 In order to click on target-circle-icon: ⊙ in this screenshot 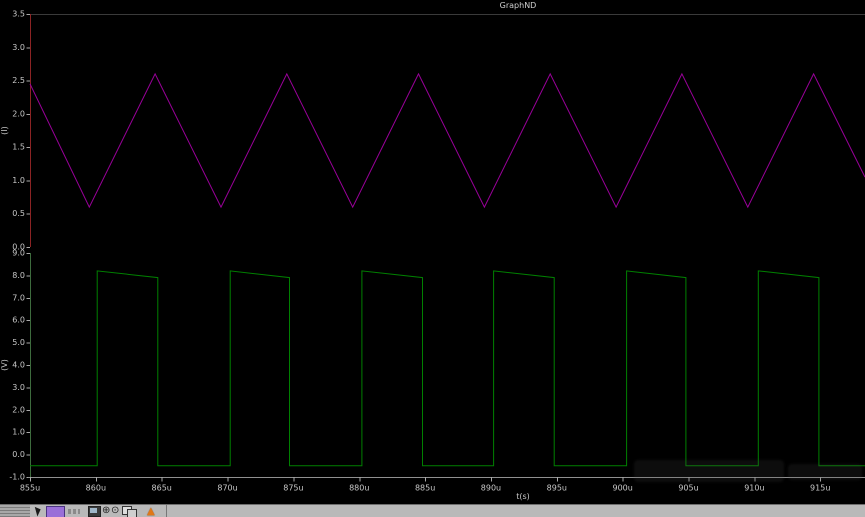, I will do `click(115, 511)`.